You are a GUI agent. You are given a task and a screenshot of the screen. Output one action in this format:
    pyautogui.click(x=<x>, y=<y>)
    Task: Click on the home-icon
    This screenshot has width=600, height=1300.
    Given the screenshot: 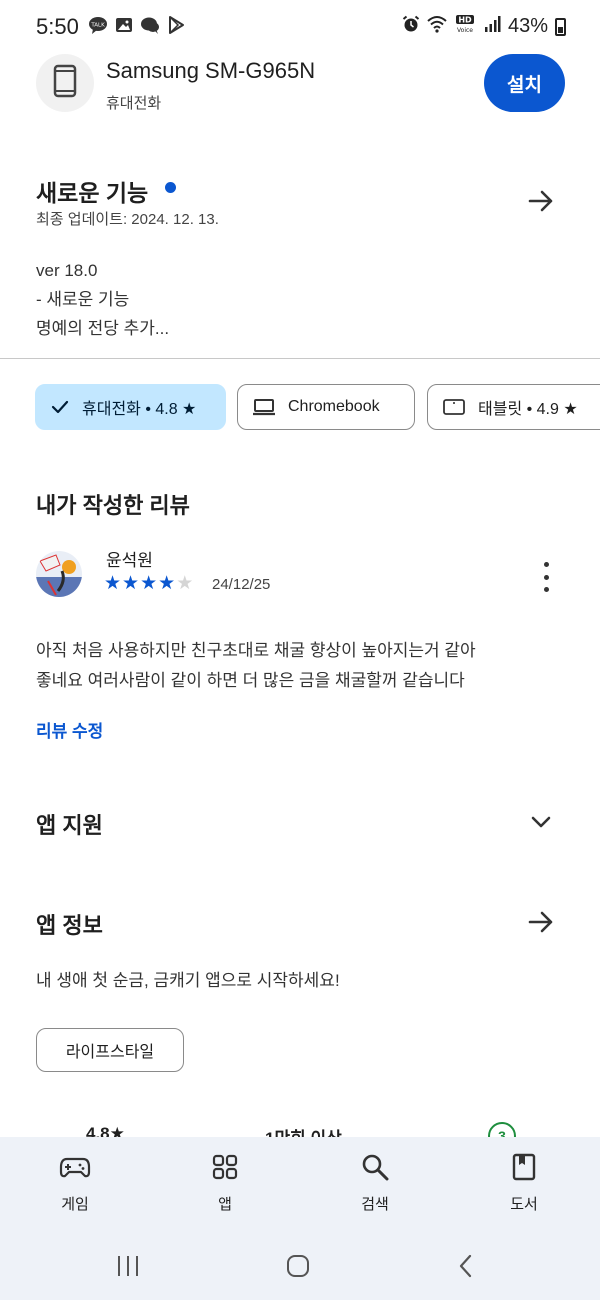 What is the action you would take?
    pyautogui.click(x=298, y=1266)
    